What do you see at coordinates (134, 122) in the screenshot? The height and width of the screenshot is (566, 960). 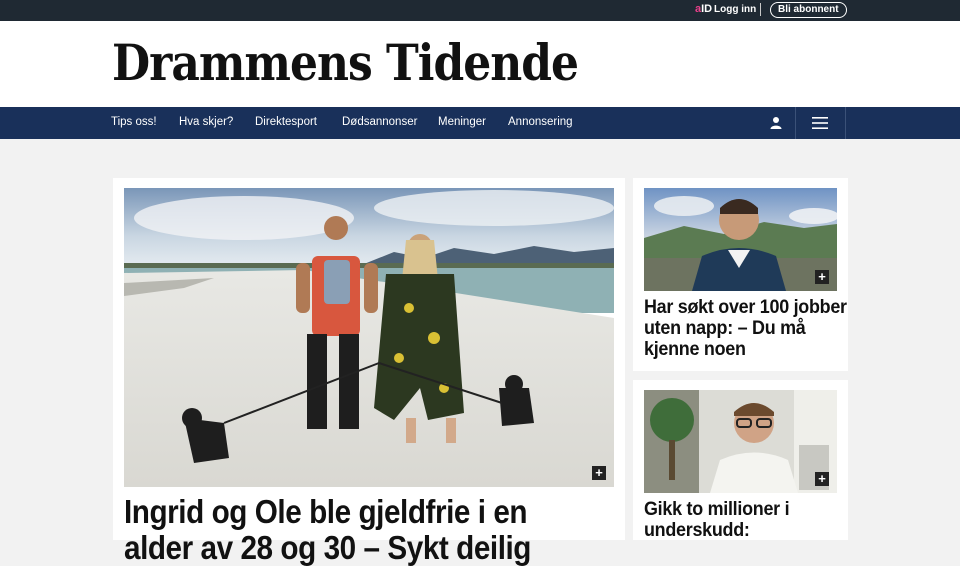 I see `nav-item-tips: Tips oss!` at bounding box center [134, 122].